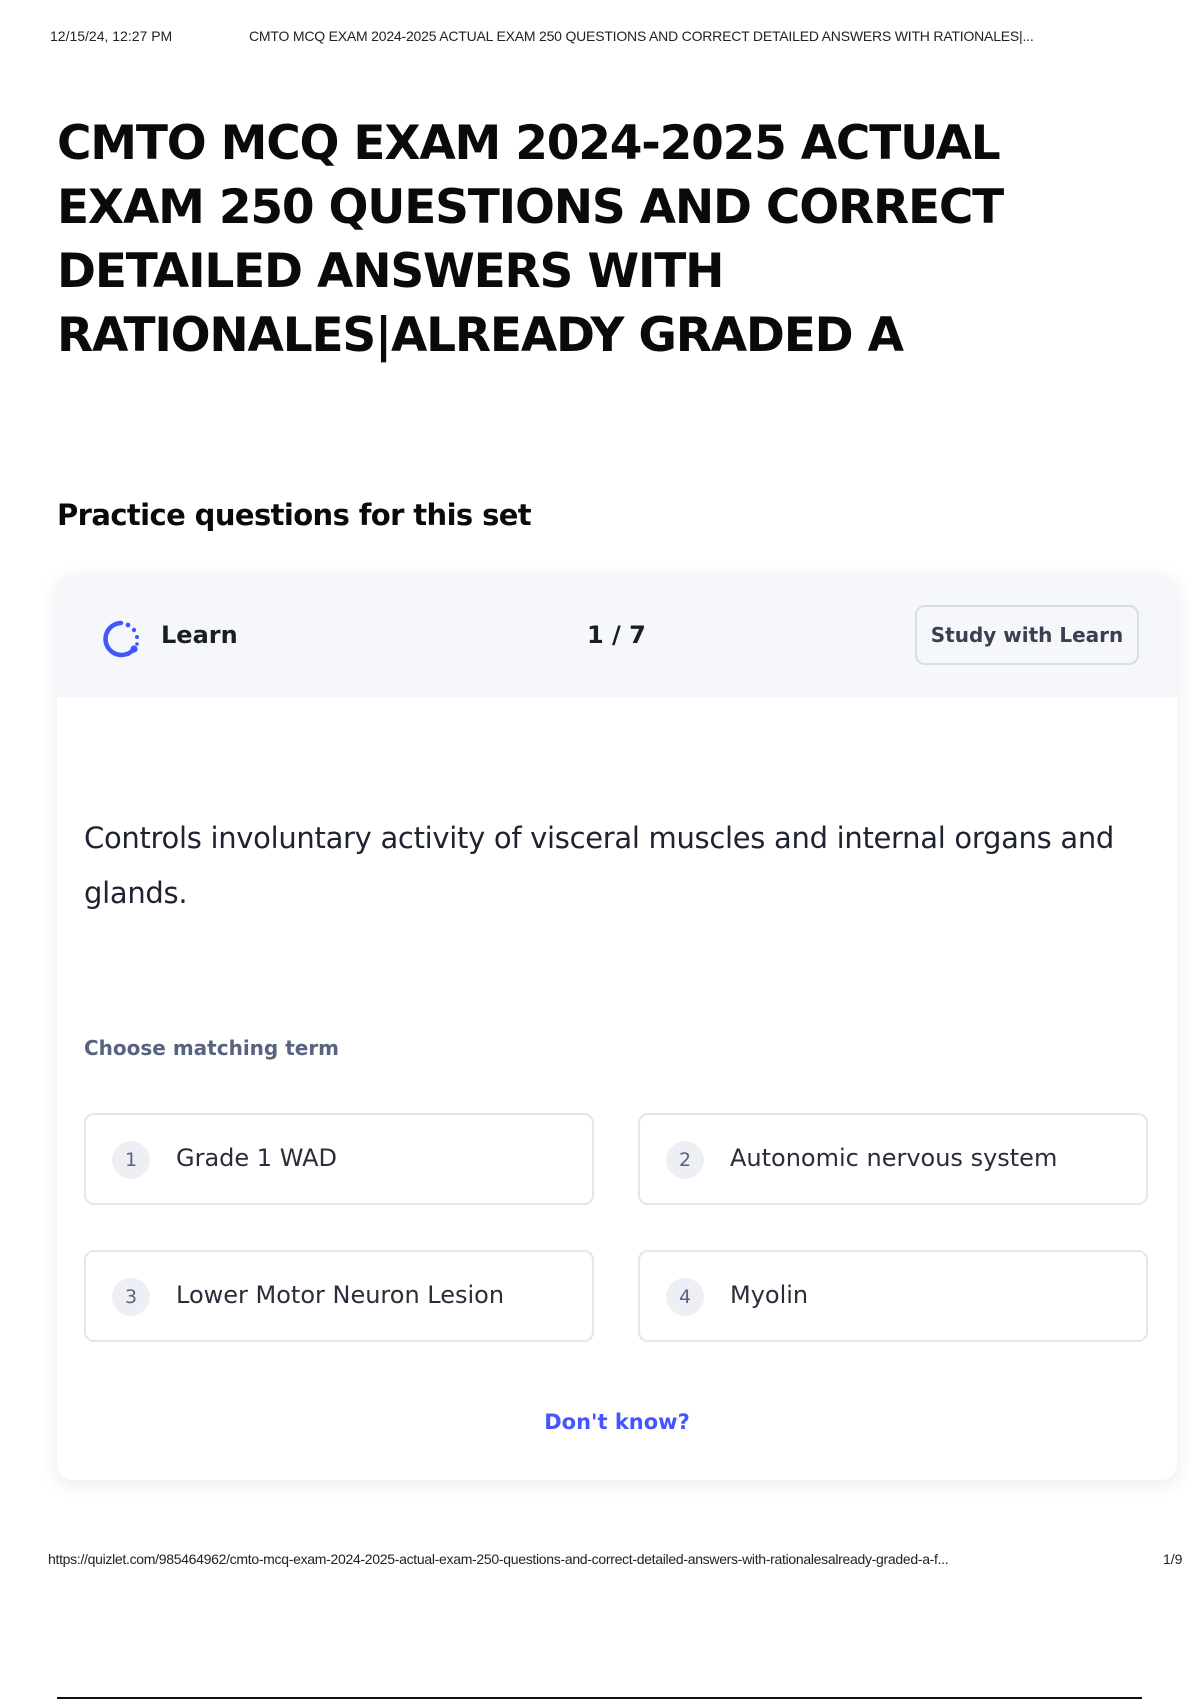  Describe the element at coordinates (1173, 1559) in the screenshot. I see `print-page-number: 1/9` at that location.